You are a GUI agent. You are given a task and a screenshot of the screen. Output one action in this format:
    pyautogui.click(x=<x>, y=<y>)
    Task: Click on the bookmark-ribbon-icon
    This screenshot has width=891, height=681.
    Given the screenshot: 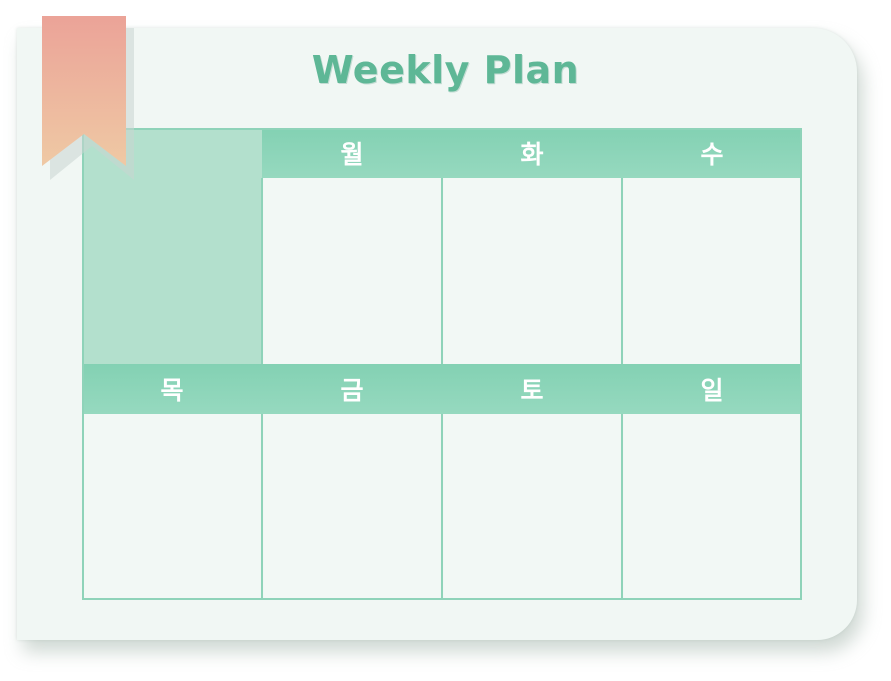 What is the action you would take?
    pyautogui.click(x=84, y=91)
    